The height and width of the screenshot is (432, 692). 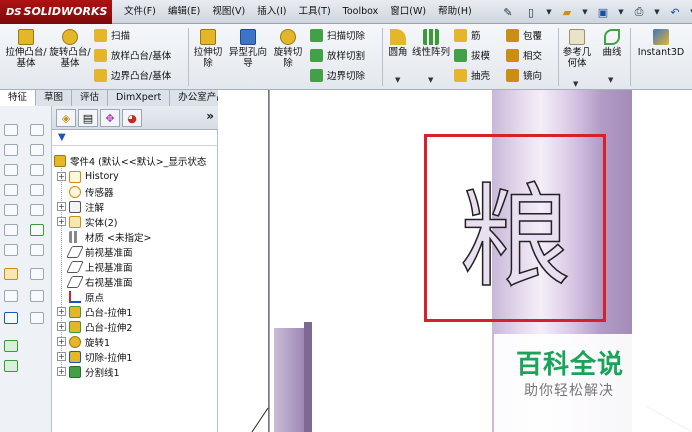 I want to click on sketch-icon, so click(x=11, y=274).